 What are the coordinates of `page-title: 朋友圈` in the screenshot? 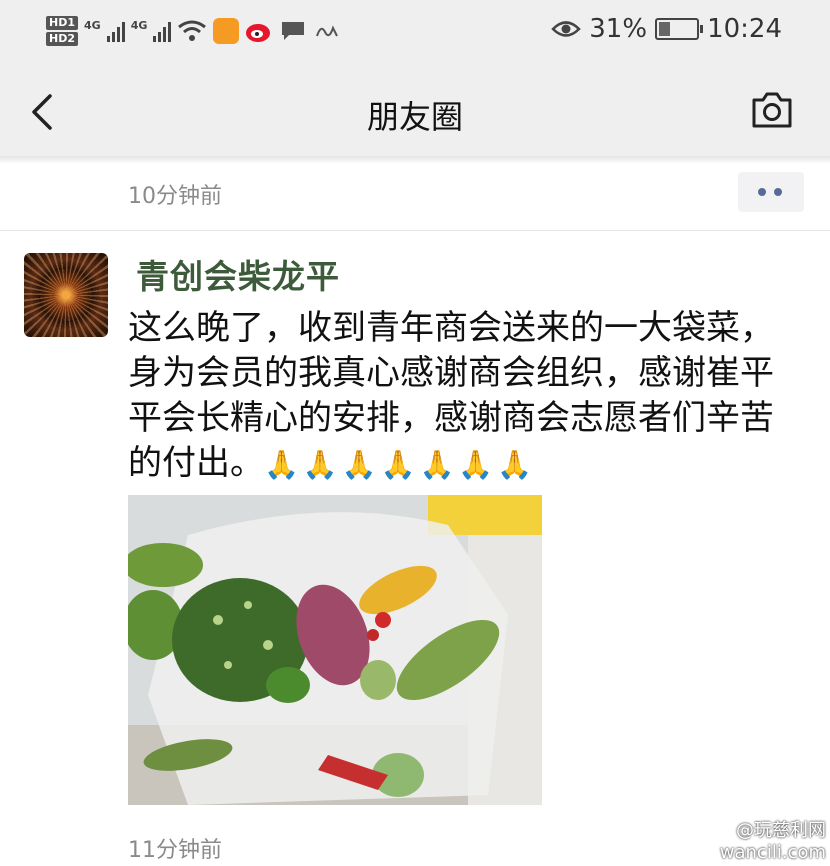 It's located at (414, 117).